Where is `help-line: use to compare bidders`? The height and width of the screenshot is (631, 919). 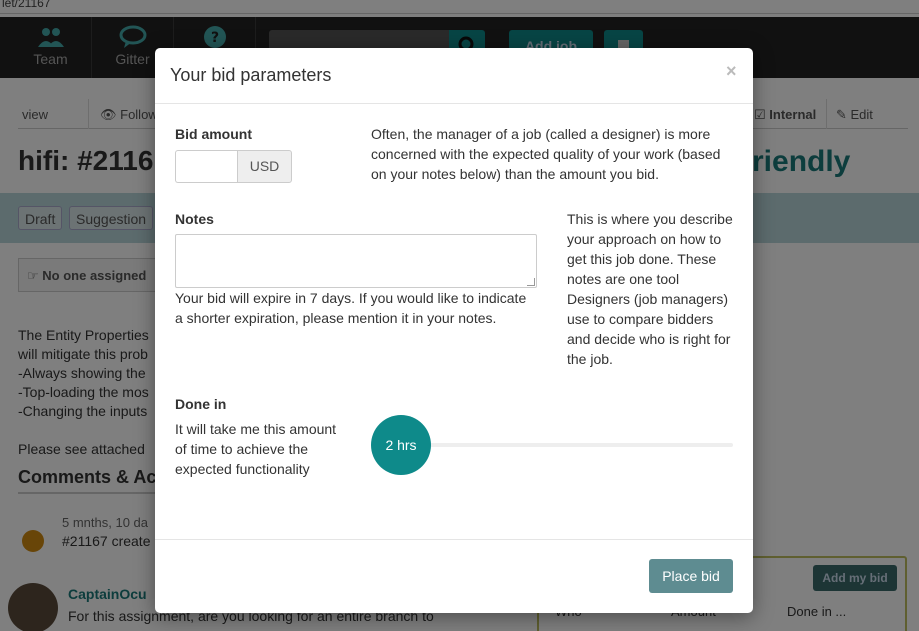
help-line: use to compare bidders is located at coordinates (640, 319).